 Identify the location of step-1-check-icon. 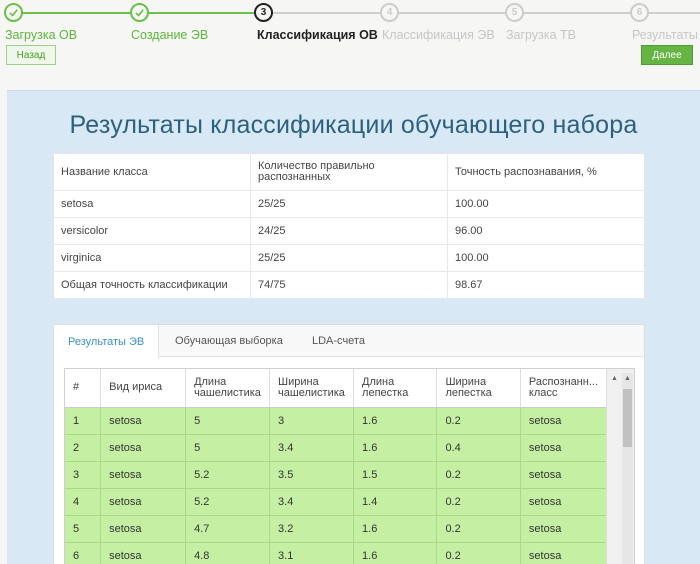
(13, 12).